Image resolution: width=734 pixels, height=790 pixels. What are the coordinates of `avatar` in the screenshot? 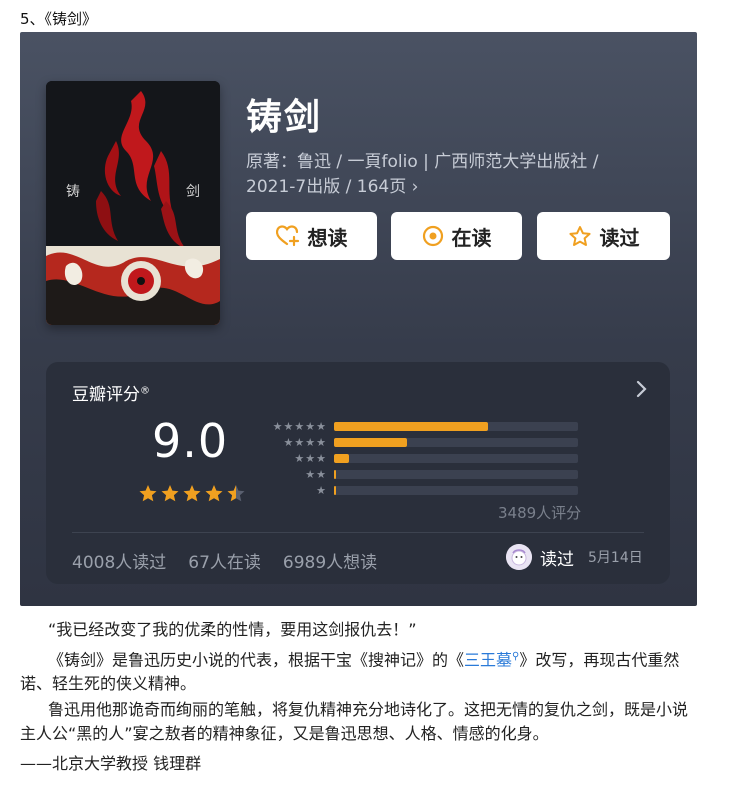 It's located at (519, 557).